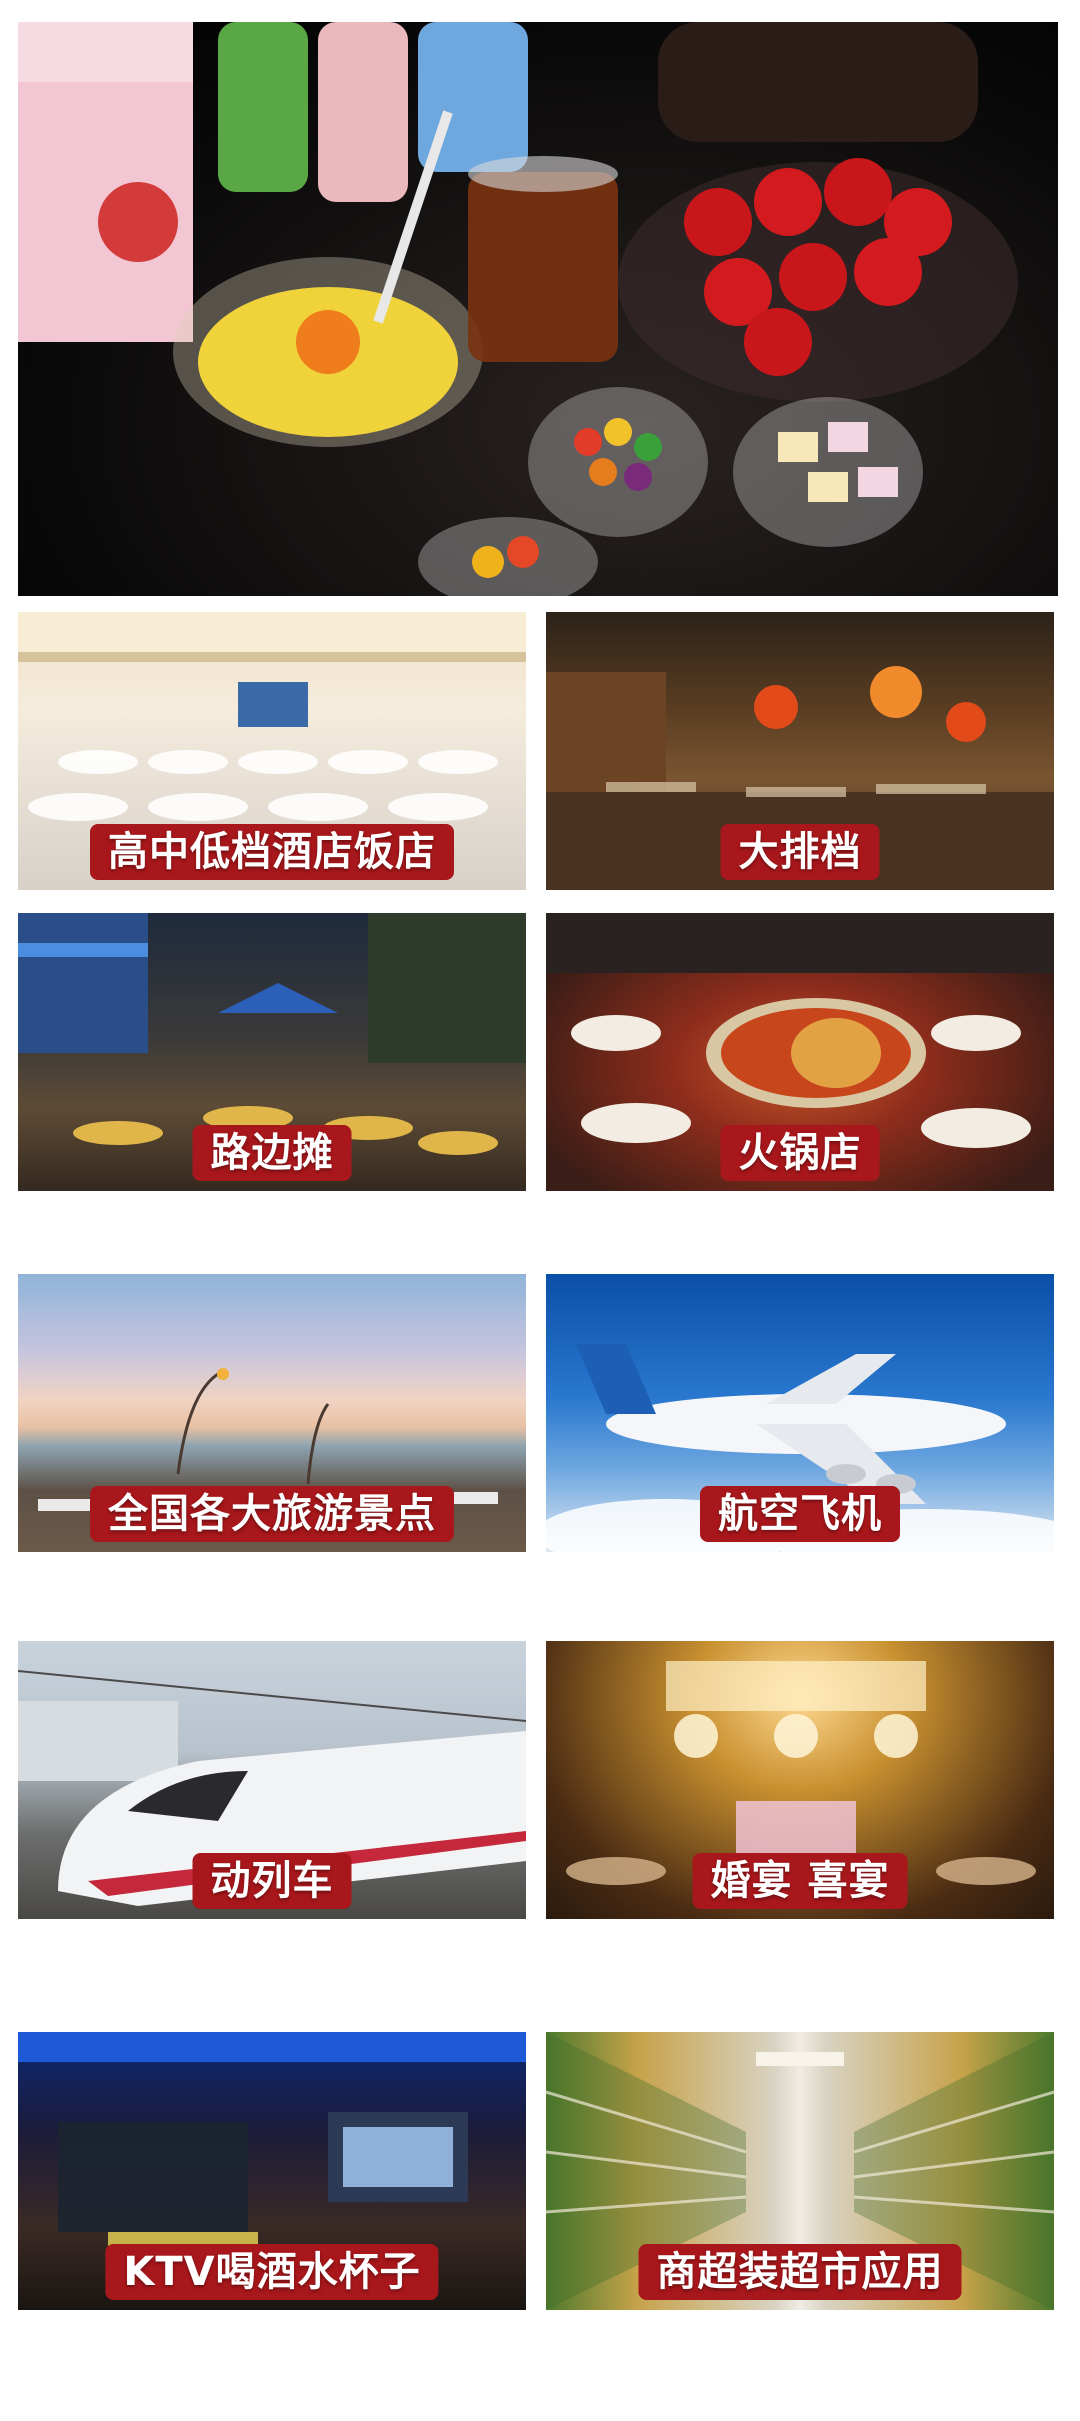 The image size is (1080, 2421). Describe the element at coordinates (818, 82) in the screenshot. I see `chocolate-bowl` at that location.